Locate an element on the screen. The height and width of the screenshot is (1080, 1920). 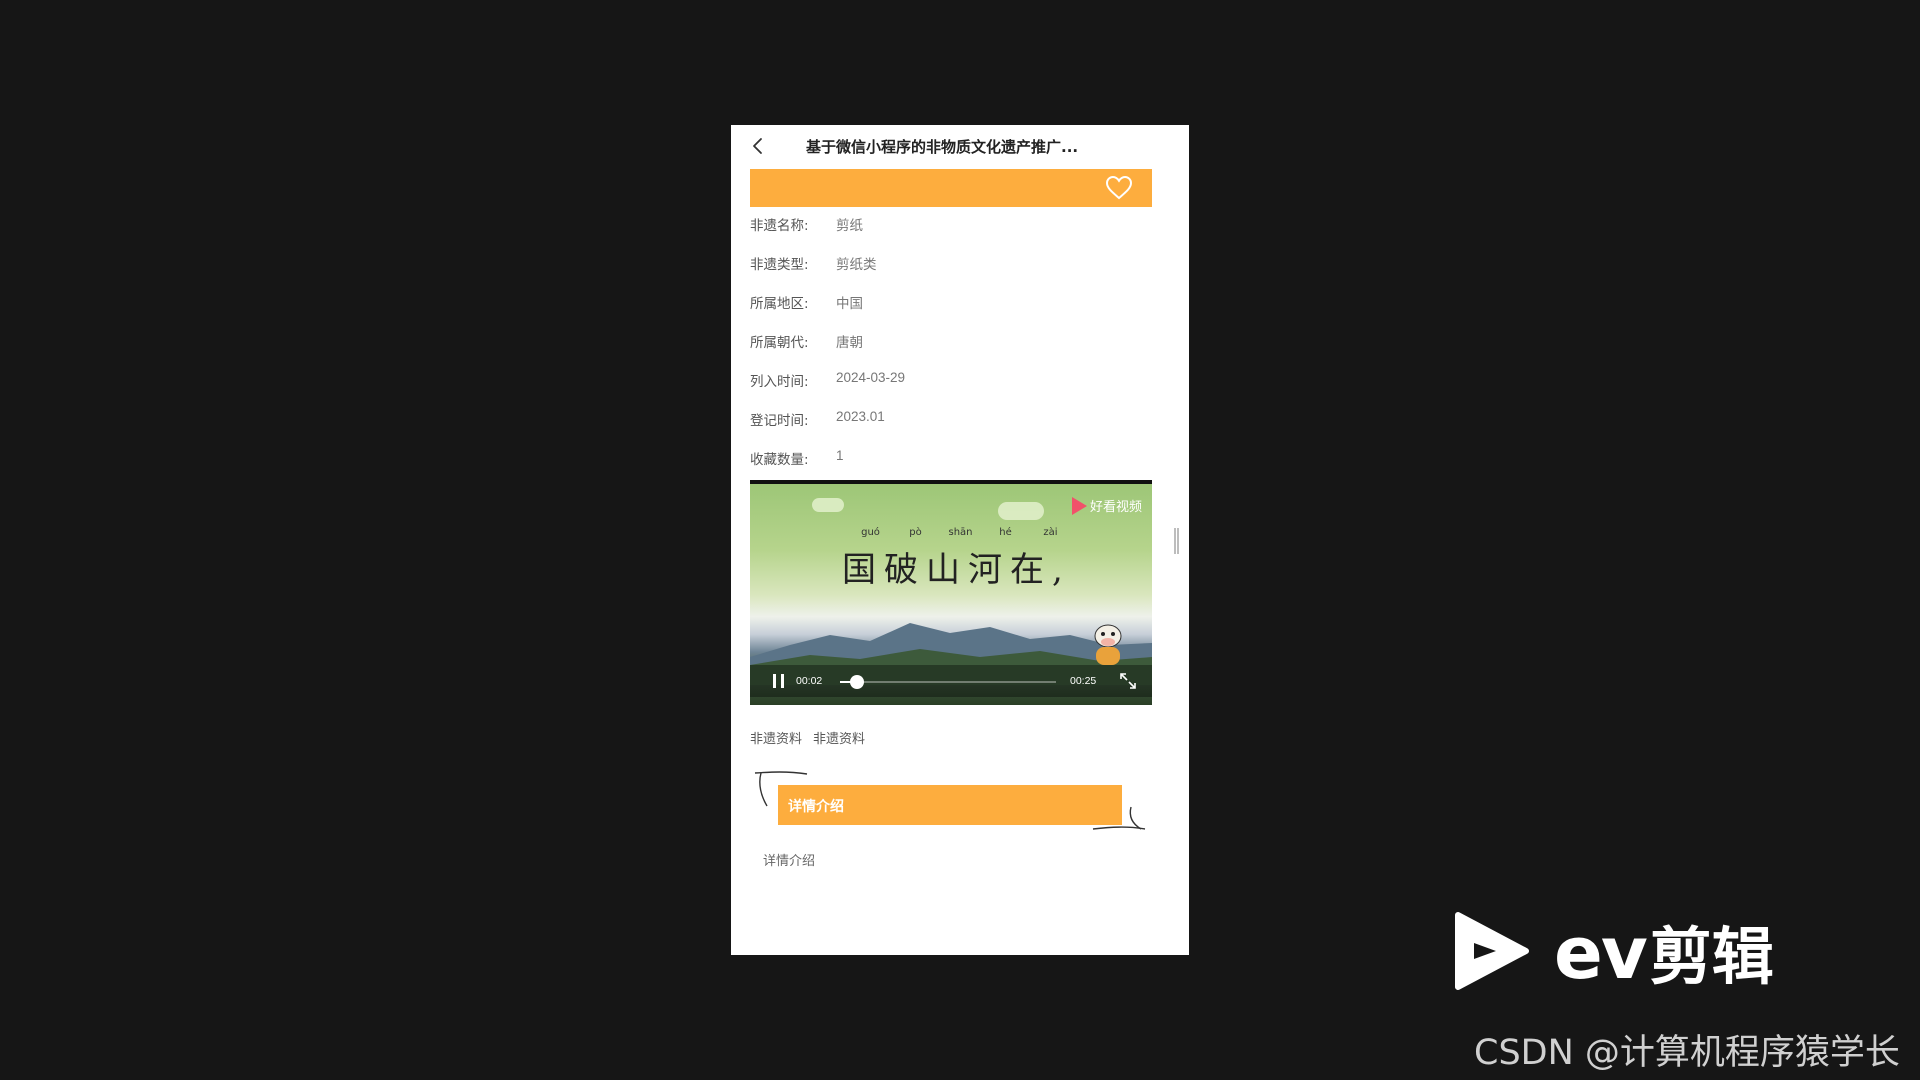
ev-logo-chinese: 剪辑 is located at coordinates (1711, 956).